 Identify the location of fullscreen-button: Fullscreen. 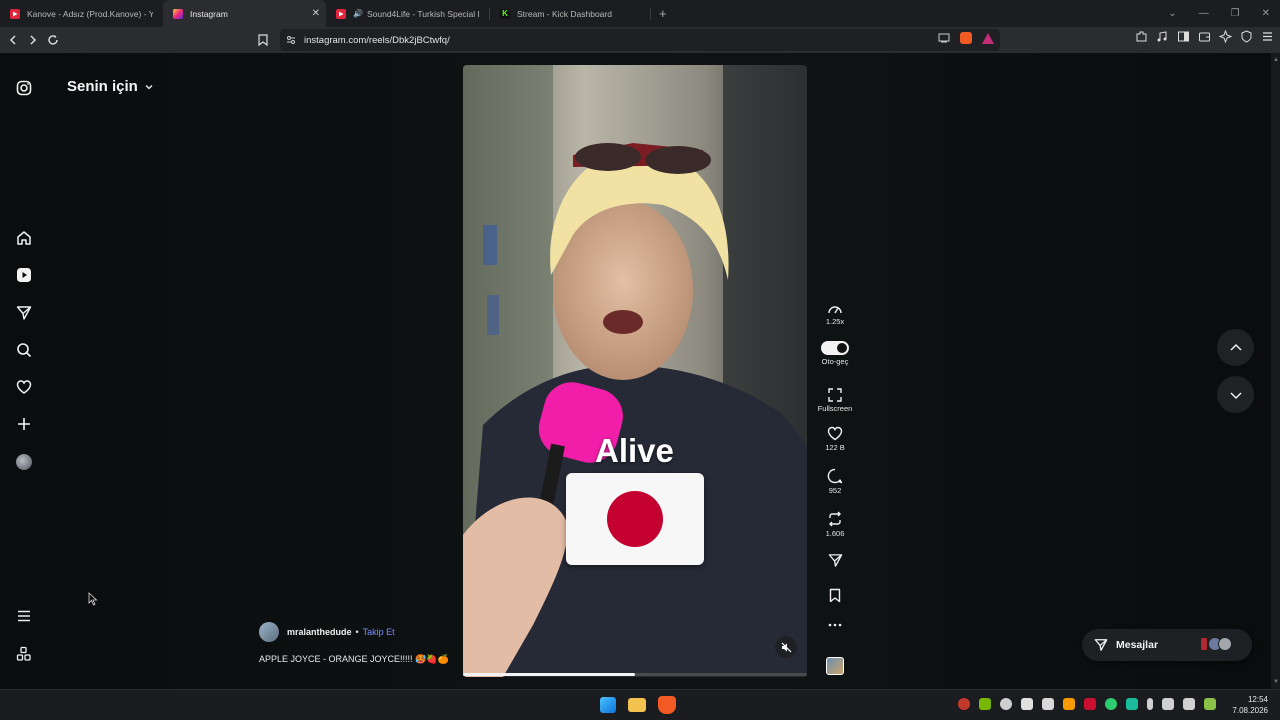
(835, 400).